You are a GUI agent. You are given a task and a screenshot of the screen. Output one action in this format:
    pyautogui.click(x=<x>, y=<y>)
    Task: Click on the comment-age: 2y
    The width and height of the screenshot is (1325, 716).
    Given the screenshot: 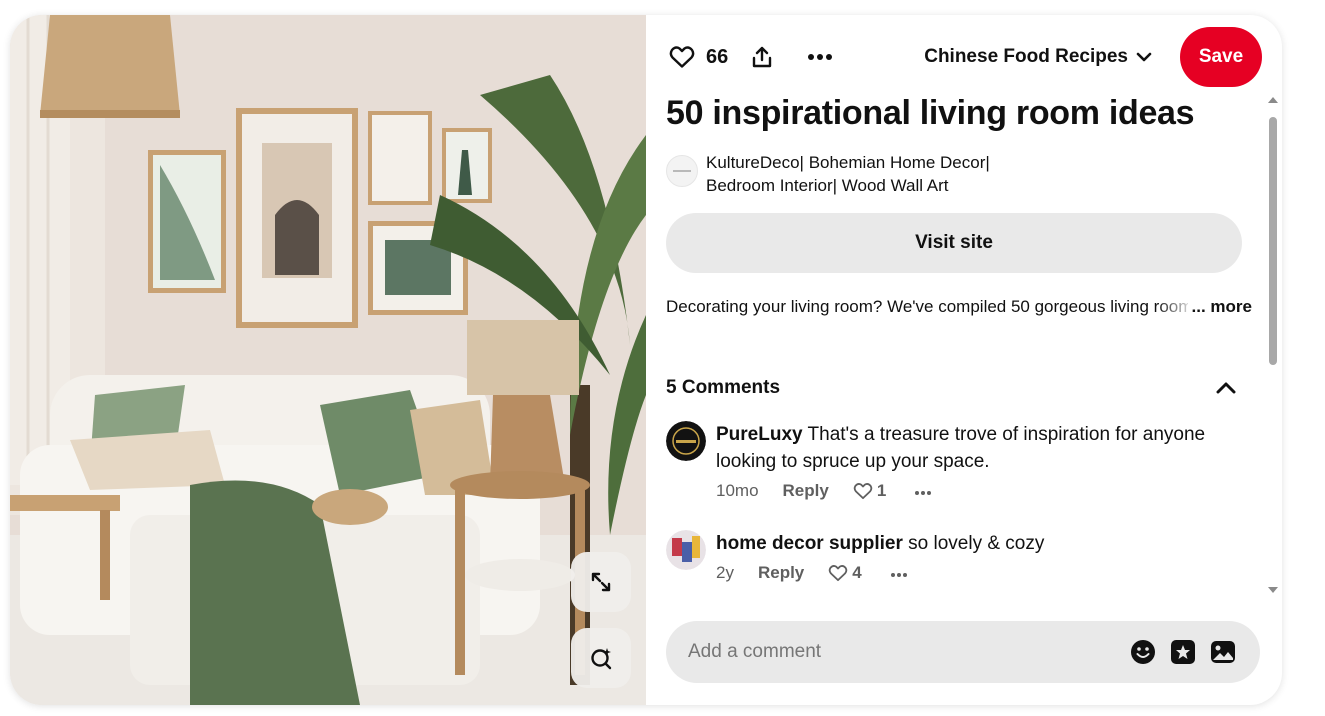 What is the action you would take?
    pyautogui.click(x=725, y=572)
    